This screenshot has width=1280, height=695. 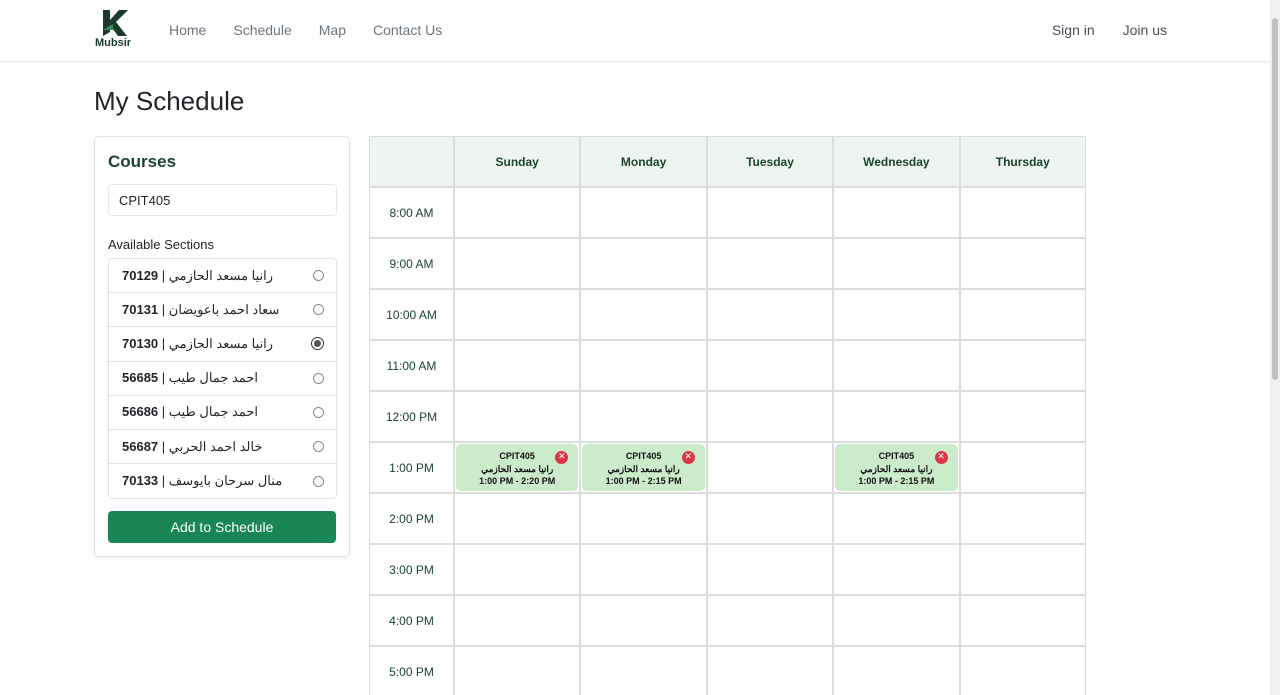 I want to click on time-label: 3:00 PM, so click(x=411, y=569).